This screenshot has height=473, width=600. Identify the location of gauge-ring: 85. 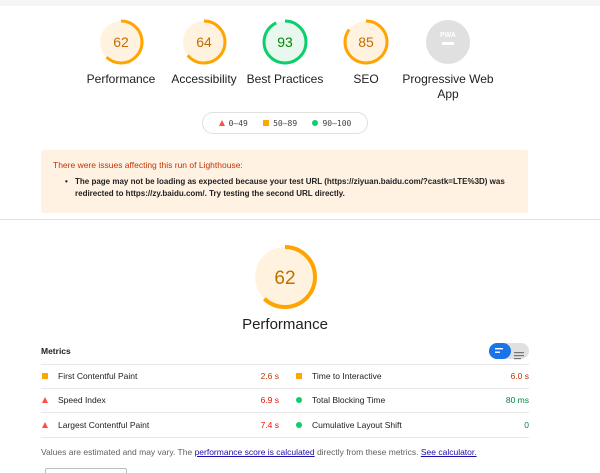
(366, 42).